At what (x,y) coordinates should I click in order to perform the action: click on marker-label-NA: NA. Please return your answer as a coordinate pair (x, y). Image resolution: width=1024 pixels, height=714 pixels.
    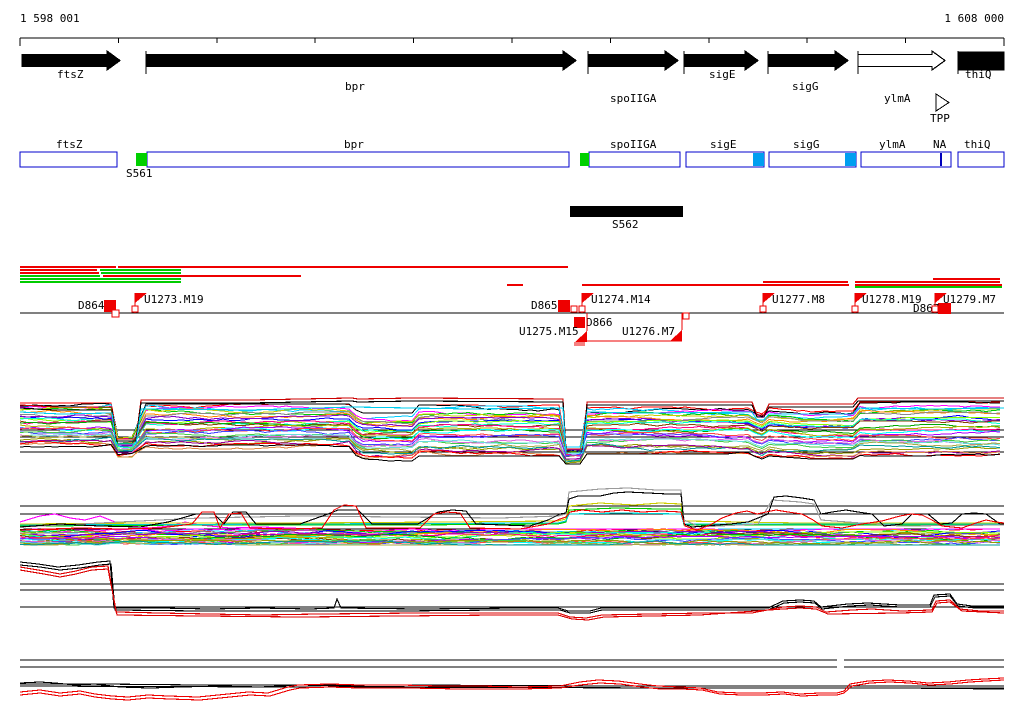
    Looking at the image, I should click on (940, 144).